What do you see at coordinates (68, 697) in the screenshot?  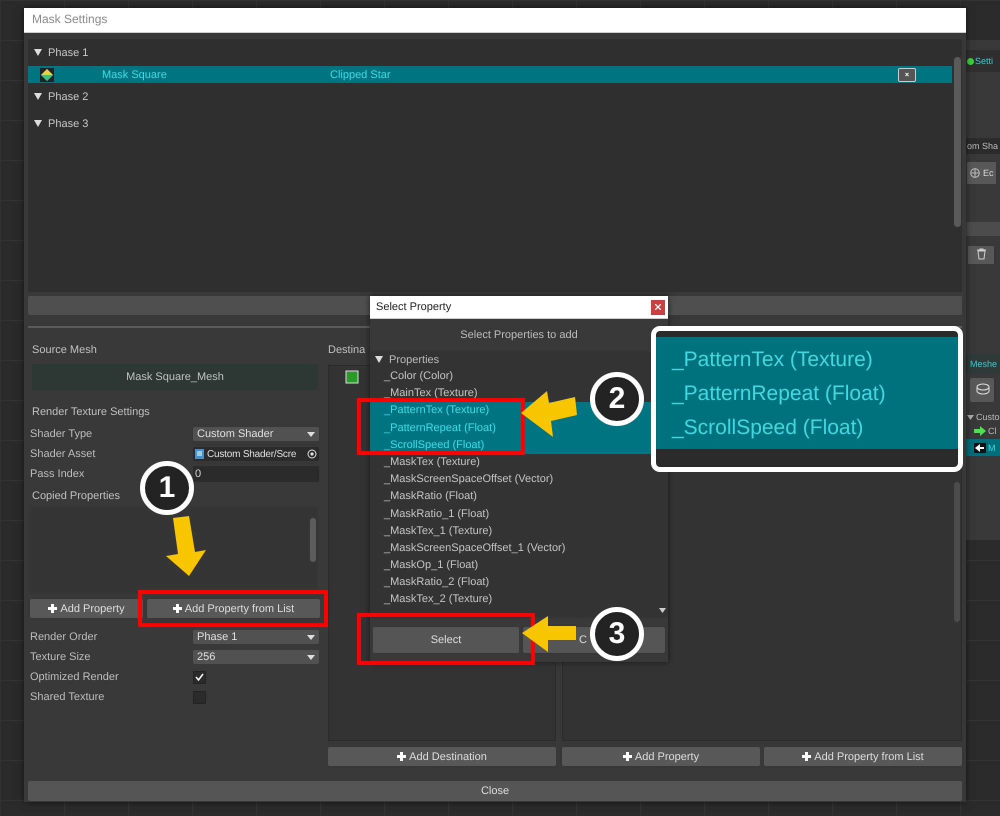 I see `field-label: Shared Texture` at bounding box center [68, 697].